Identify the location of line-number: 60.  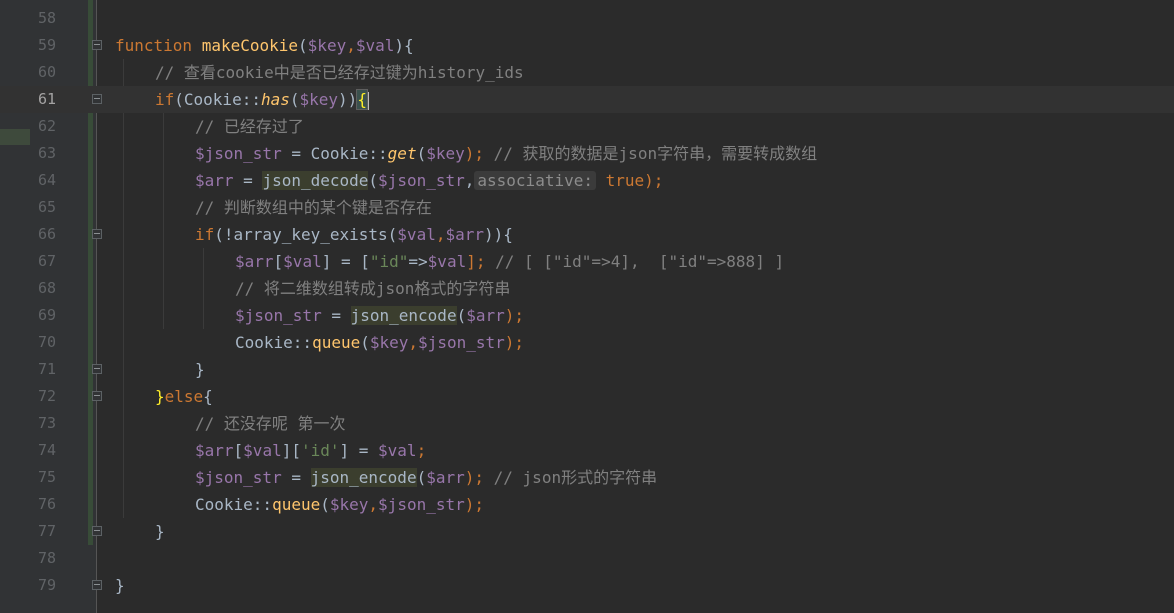
(46, 72).